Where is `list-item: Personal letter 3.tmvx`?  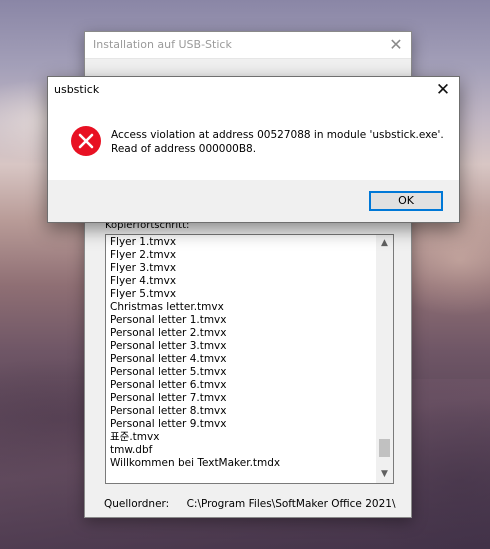 list-item: Personal letter 3.tmvx is located at coordinates (243, 346).